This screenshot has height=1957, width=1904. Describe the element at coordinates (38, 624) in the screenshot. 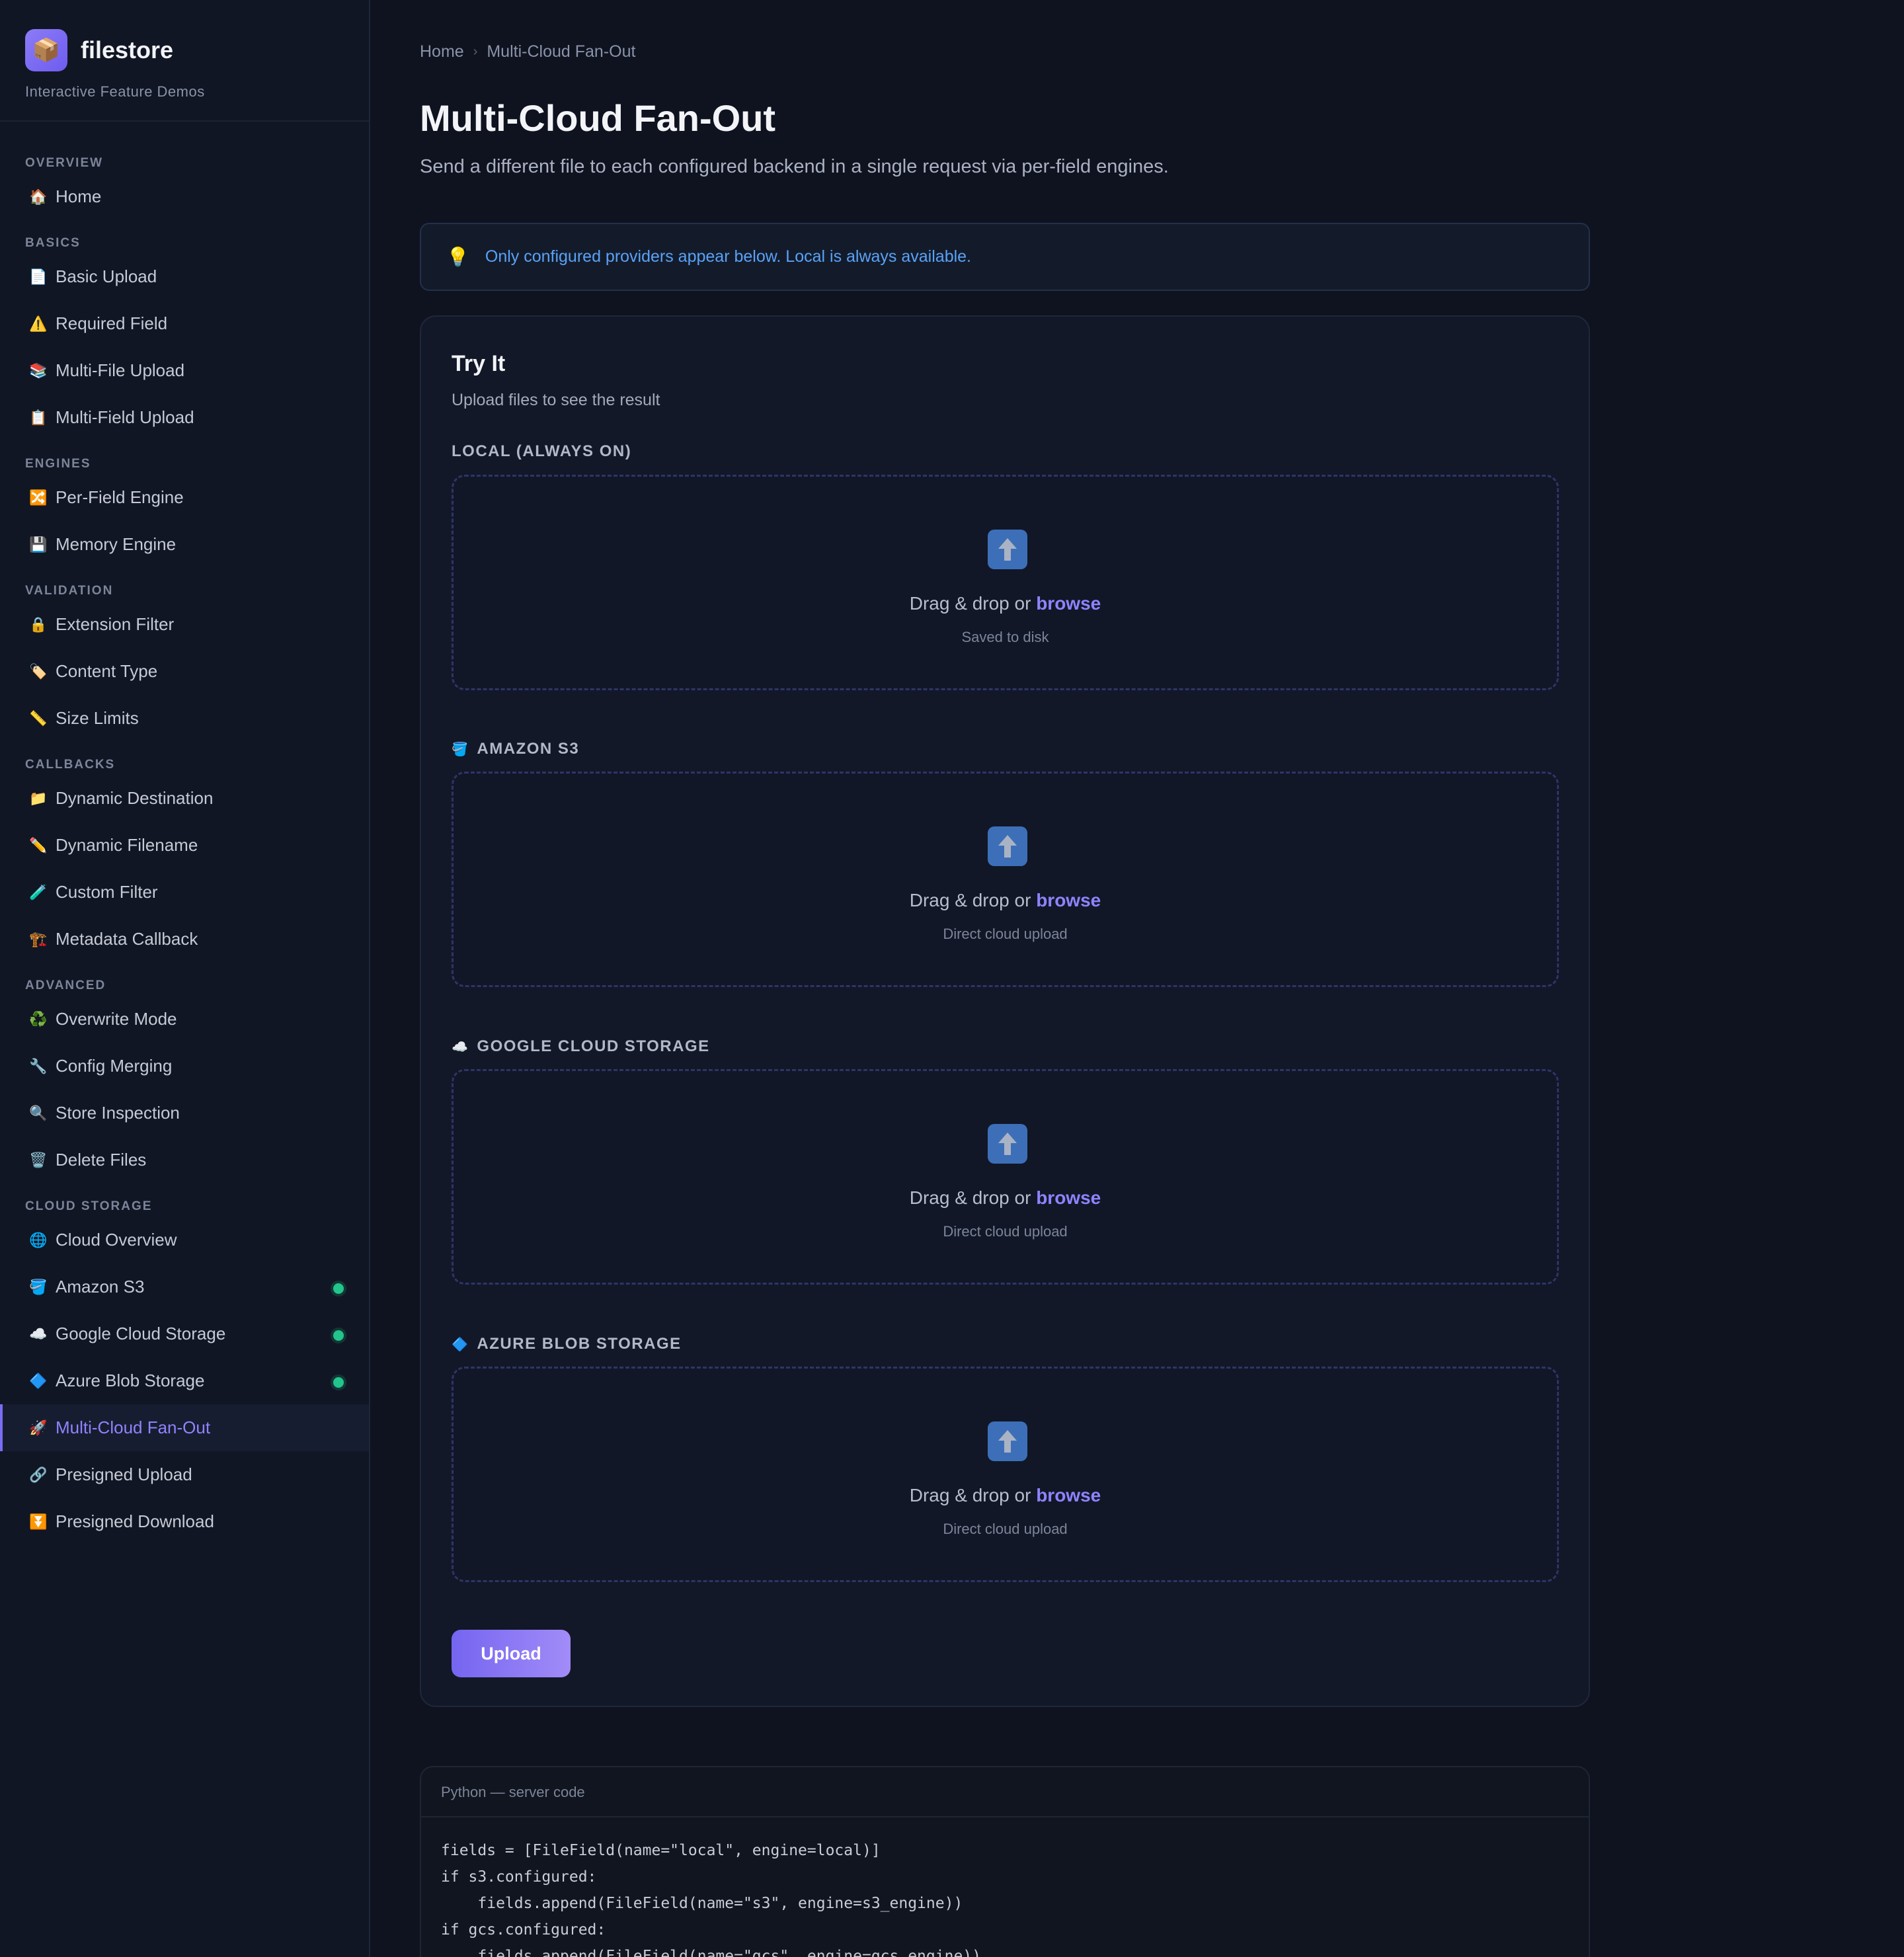

I see `lock-icon: 🔒` at that location.